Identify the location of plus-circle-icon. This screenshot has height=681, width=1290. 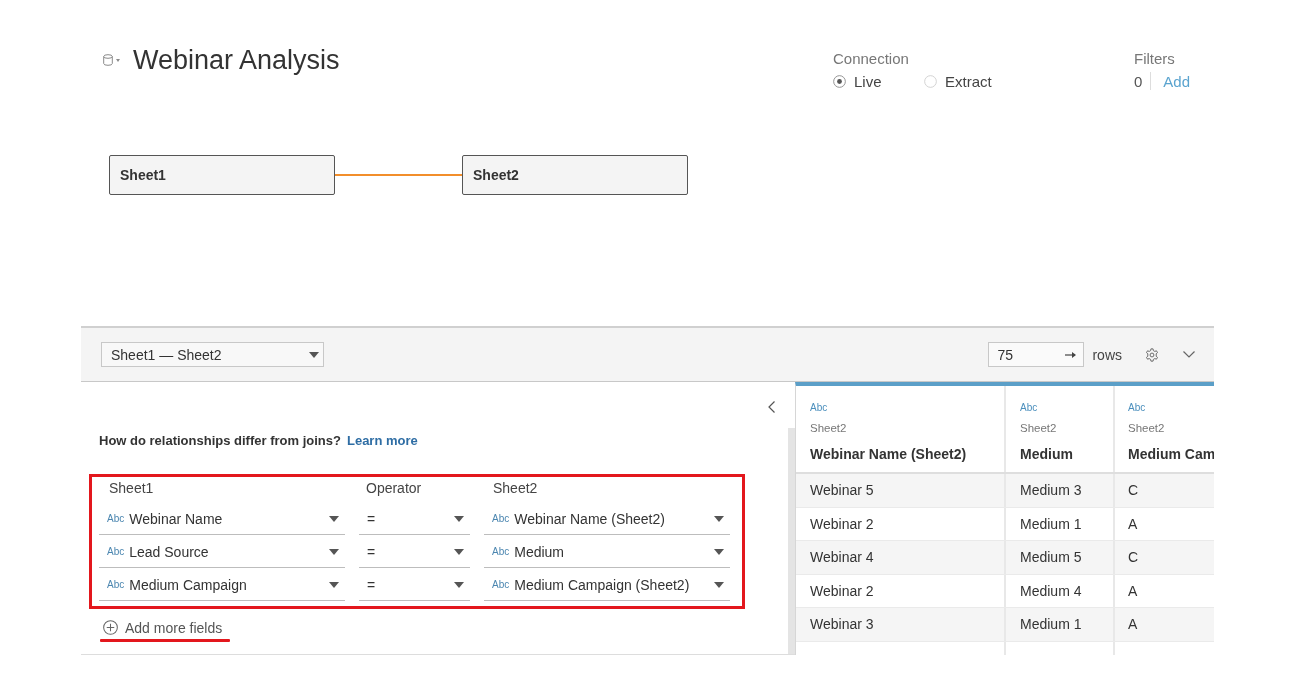
(110, 627).